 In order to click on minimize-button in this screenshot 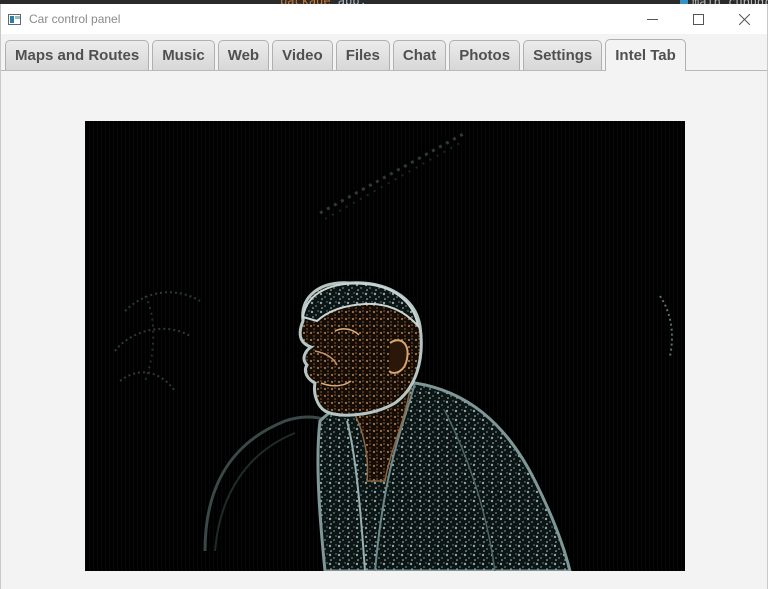, I will do `click(652, 19)`.